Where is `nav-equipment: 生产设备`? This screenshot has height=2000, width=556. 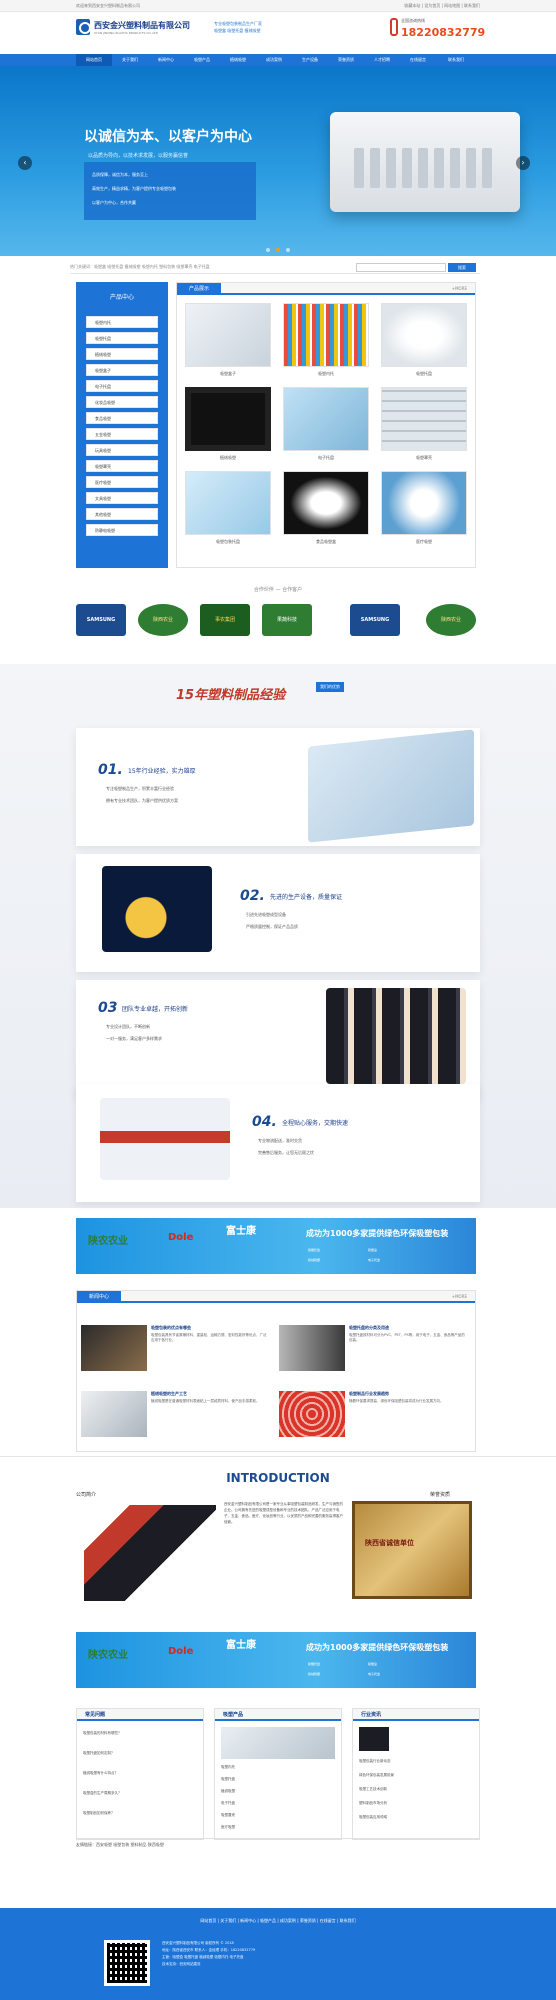 nav-equipment: 生产设备 is located at coordinates (310, 60).